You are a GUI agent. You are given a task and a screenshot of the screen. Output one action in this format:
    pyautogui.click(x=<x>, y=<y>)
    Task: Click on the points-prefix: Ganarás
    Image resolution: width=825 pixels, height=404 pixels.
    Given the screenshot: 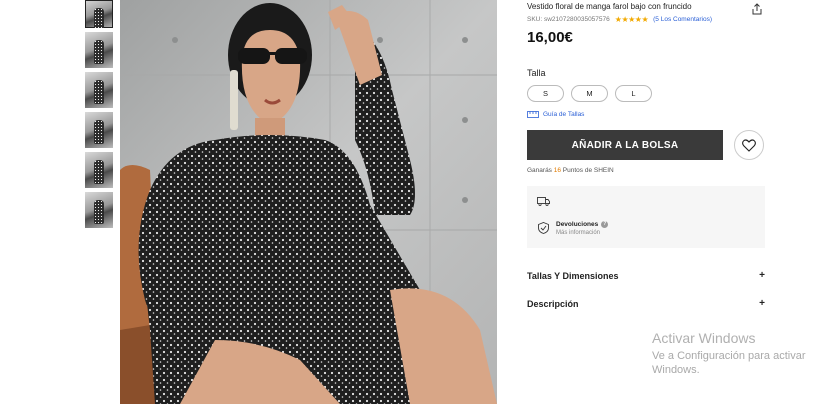 What is the action you would take?
    pyautogui.click(x=539, y=170)
    